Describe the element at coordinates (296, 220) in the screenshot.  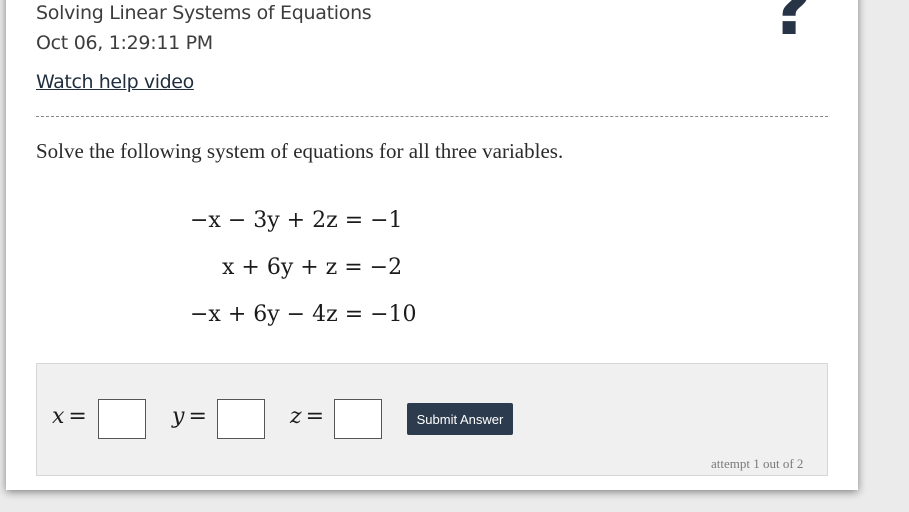
I see `equation-1: −x − 3y + 2z = −1` at that location.